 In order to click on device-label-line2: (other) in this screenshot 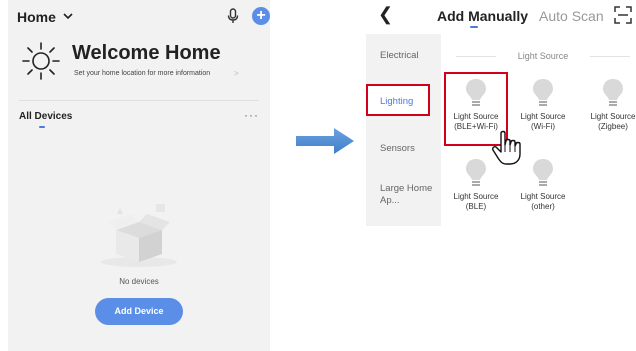, I will do `click(543, 206)`.